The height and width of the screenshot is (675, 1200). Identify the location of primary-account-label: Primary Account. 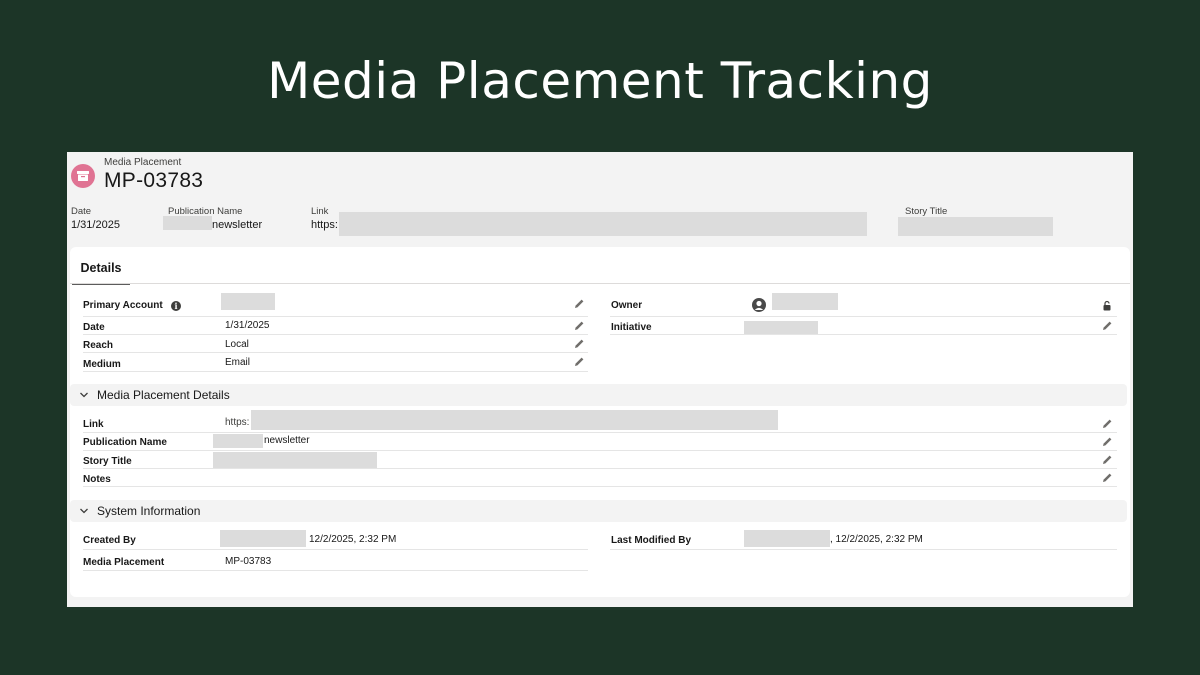
(123, 305).